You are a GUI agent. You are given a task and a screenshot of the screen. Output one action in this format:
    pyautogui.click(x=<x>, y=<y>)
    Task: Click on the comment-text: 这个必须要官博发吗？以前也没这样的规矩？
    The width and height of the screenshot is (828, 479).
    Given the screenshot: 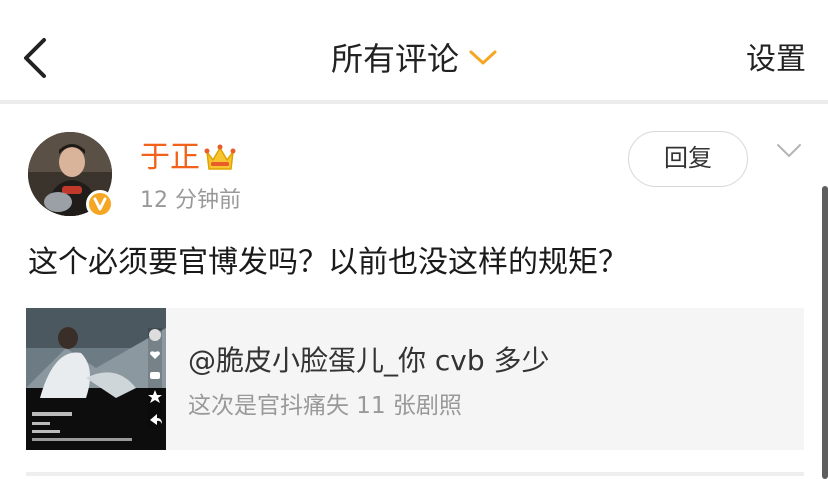 What is the action you would take?
    pyautogui.click(x=328, y=262)
    